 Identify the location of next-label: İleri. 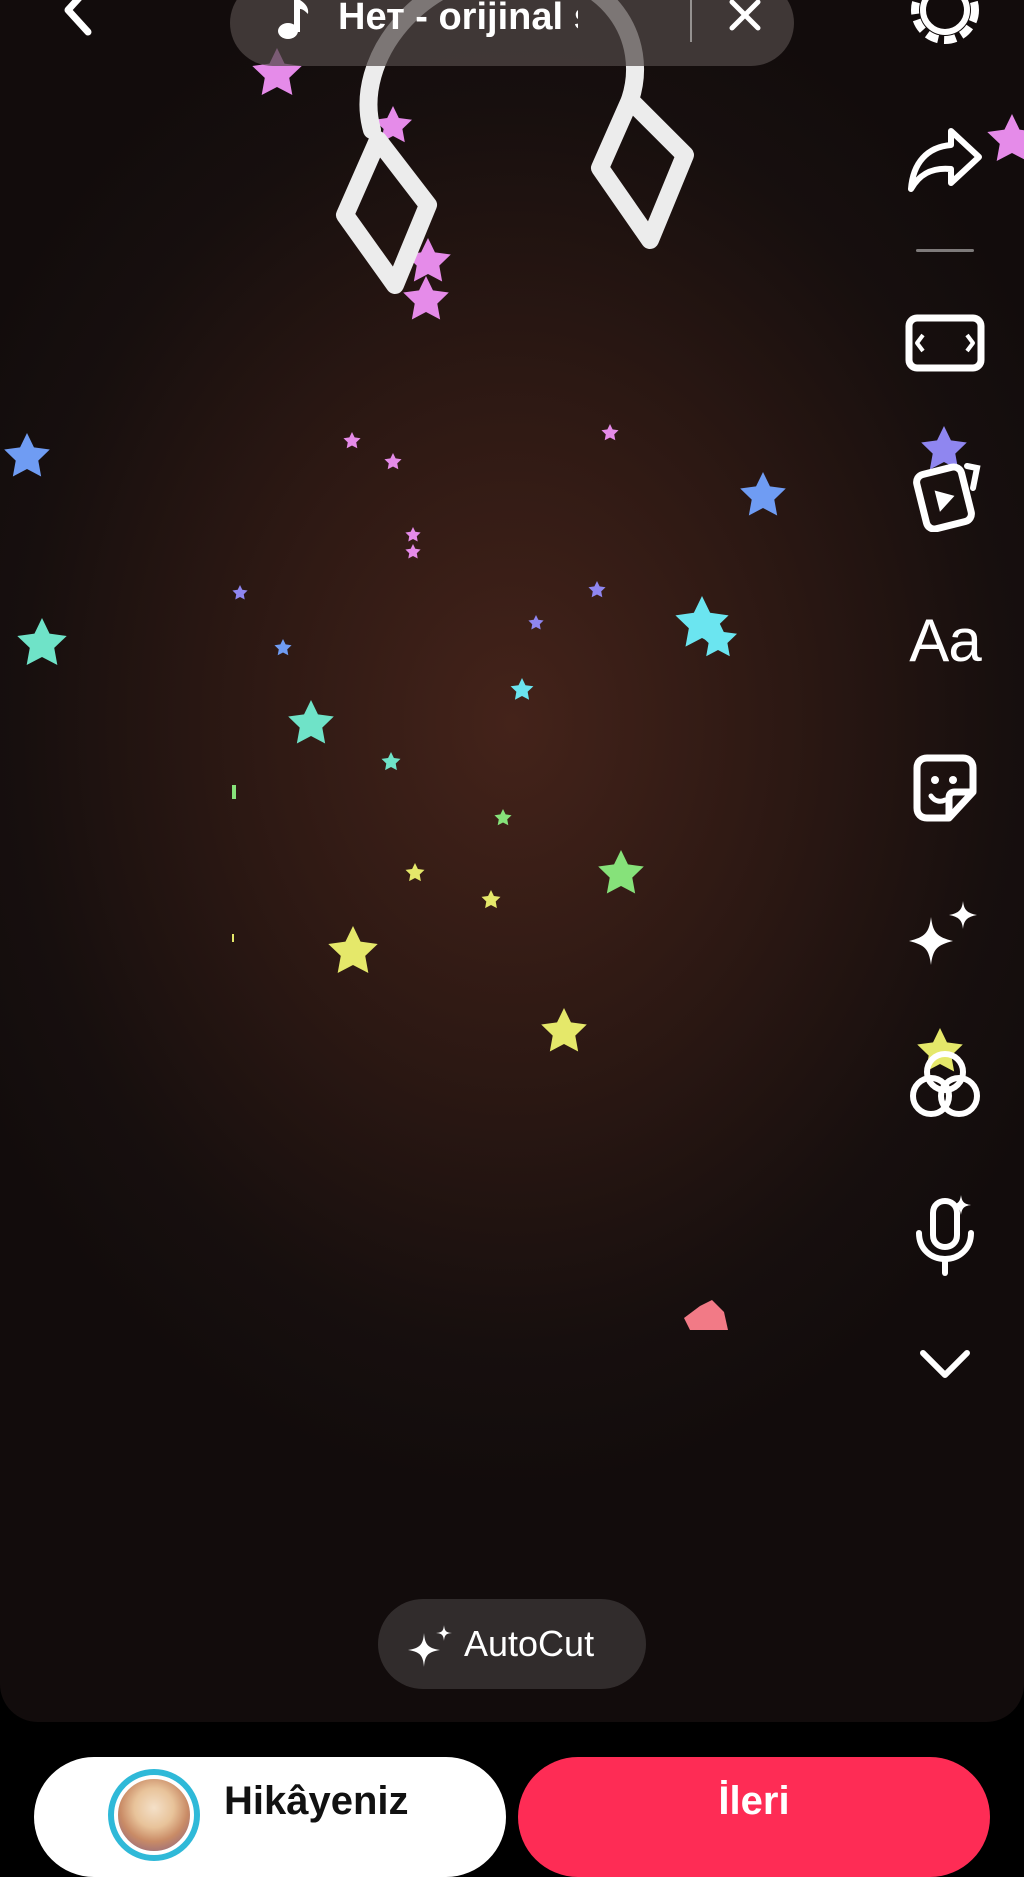
(754, 1801).